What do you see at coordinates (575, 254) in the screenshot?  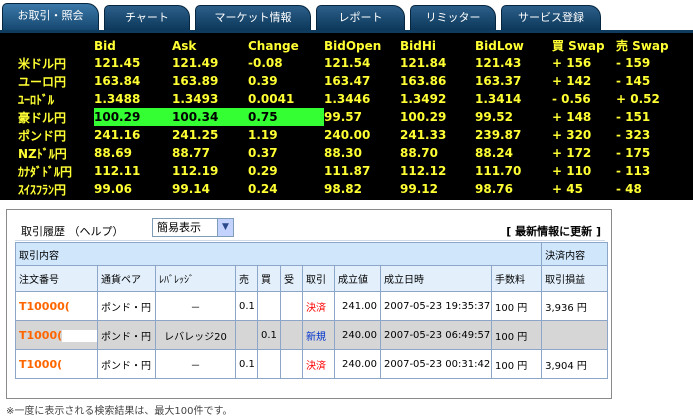 I see `section-settle-content: 決済内容` at bounding box center [575, 254].